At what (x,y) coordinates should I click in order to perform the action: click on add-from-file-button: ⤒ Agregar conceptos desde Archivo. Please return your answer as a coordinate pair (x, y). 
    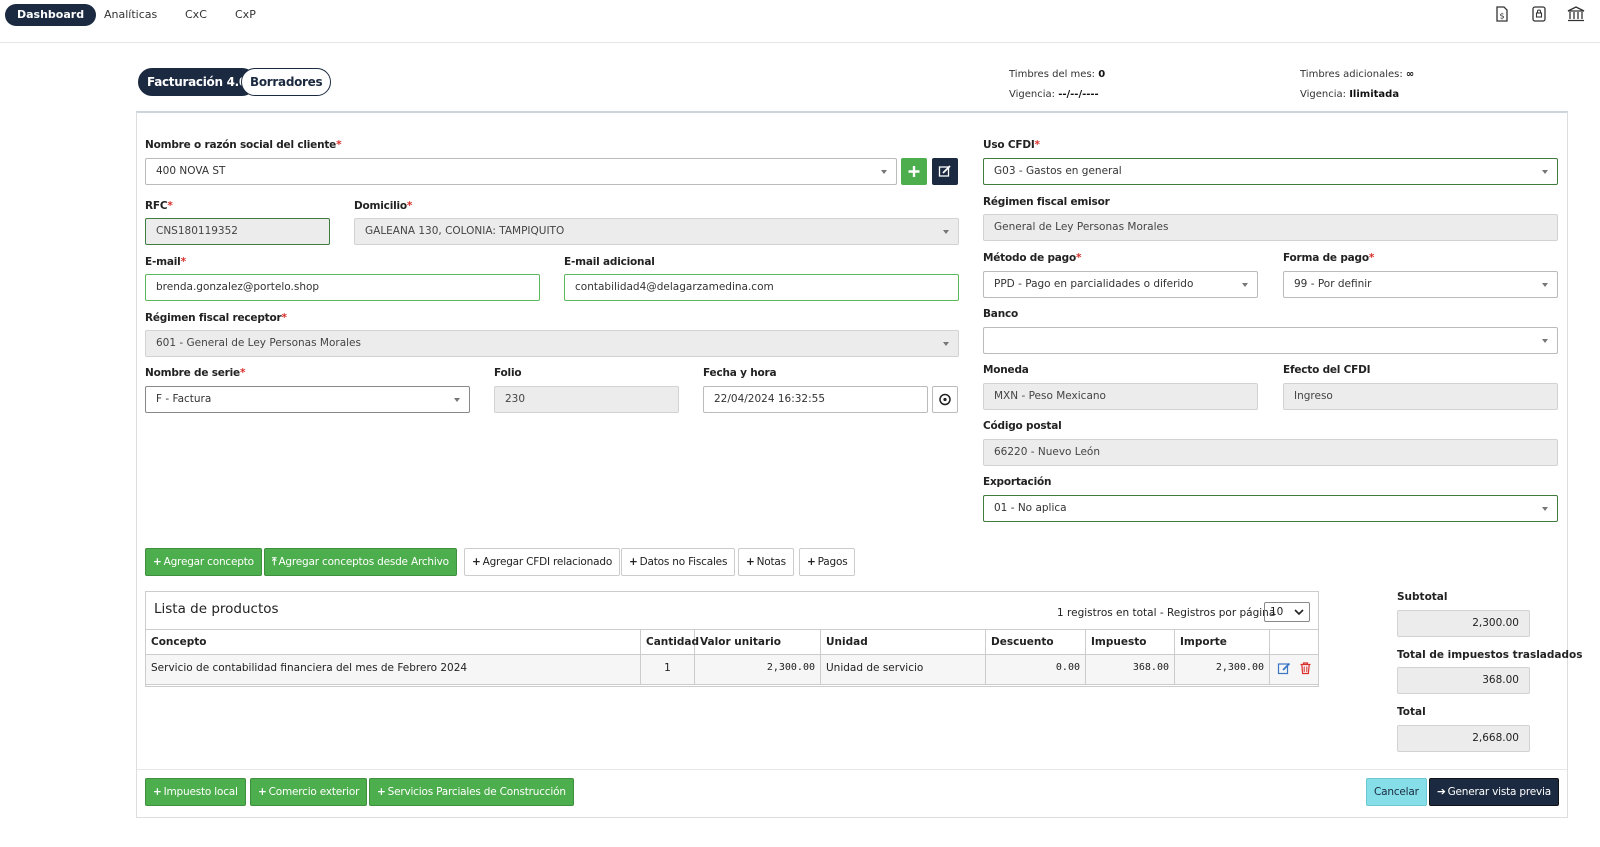
    Looking at the image, I should click on (360, 562).